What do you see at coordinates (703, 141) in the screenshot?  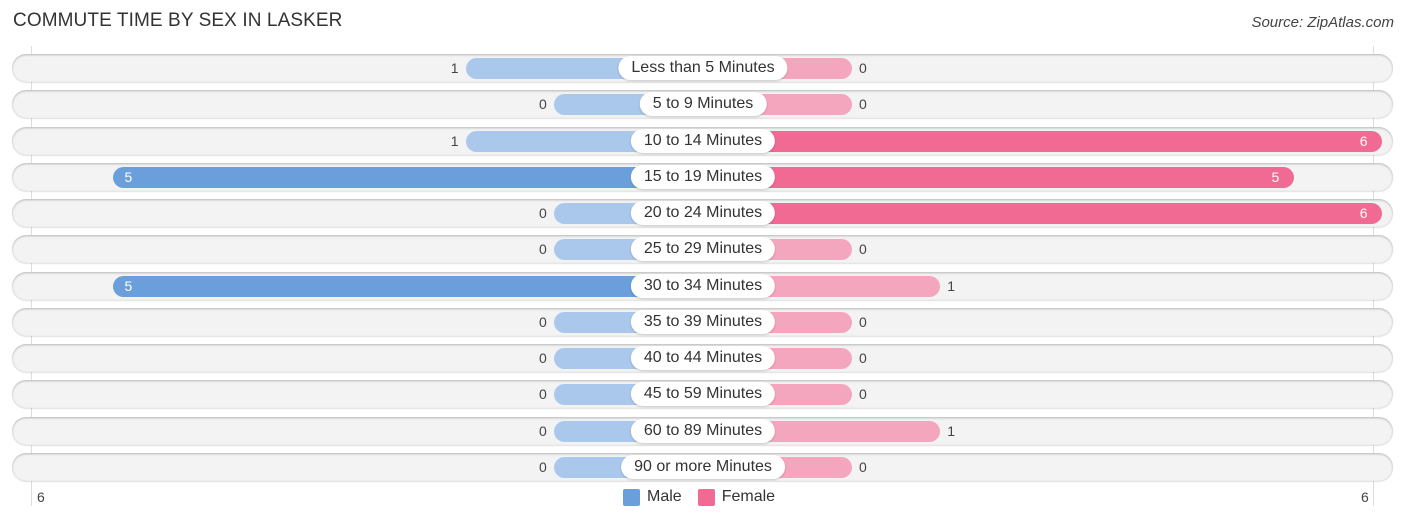 I see `category-label: 10 to 14 Minutes` at bounding box center [703, 141].